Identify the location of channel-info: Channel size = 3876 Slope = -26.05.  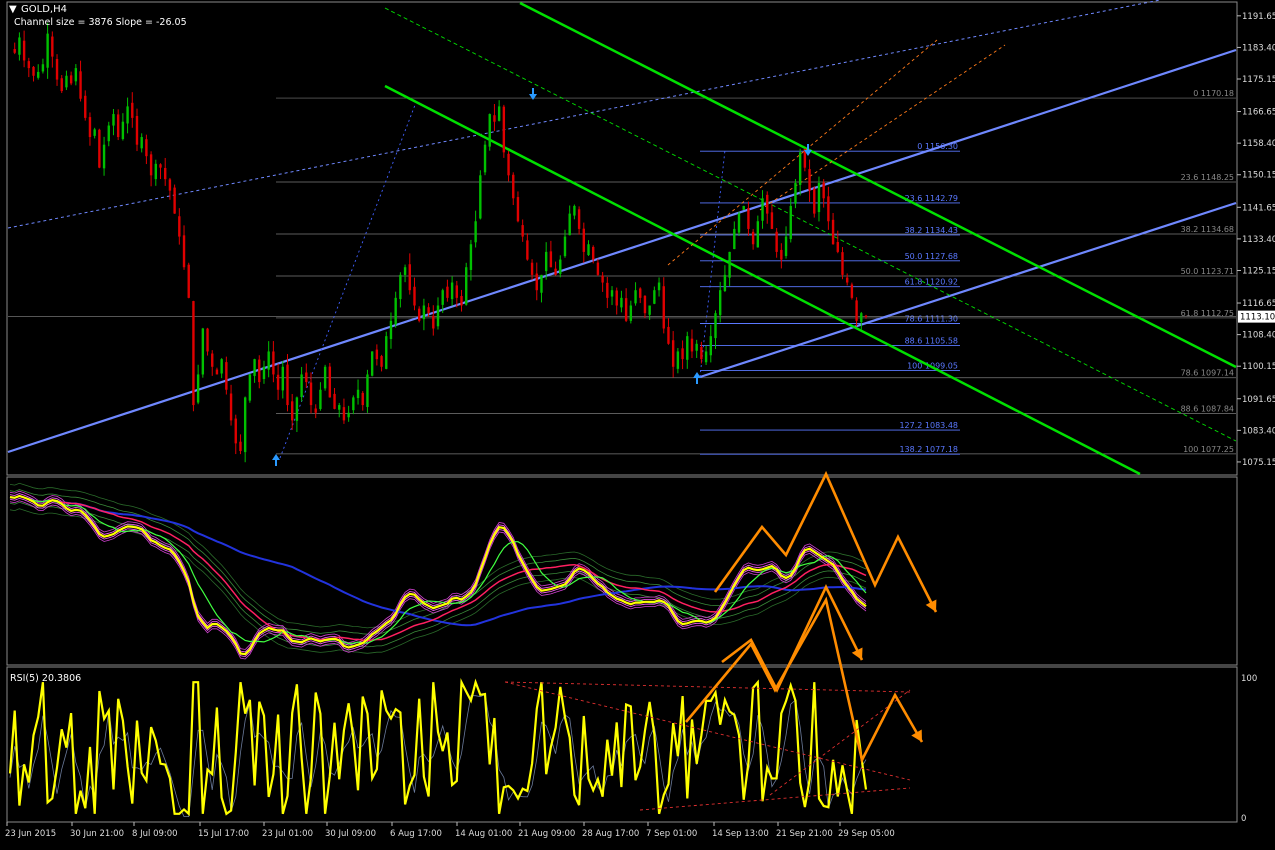
(100, 22).